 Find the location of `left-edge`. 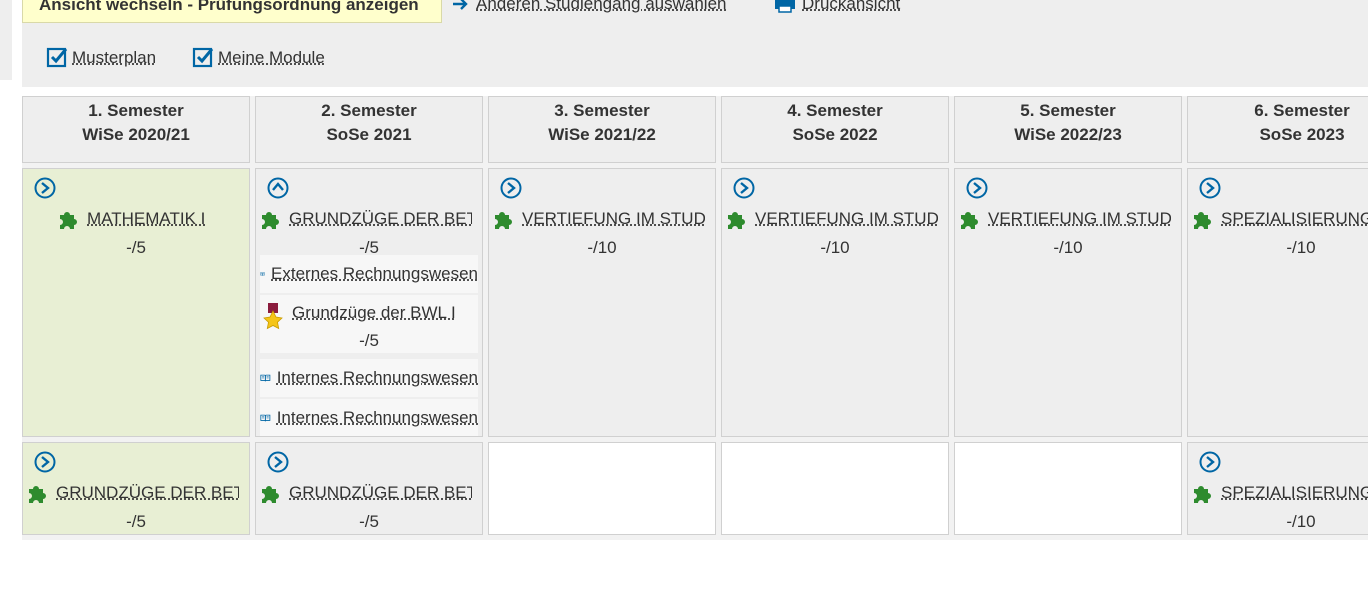

left-edge is located at coordinates (6, 40).